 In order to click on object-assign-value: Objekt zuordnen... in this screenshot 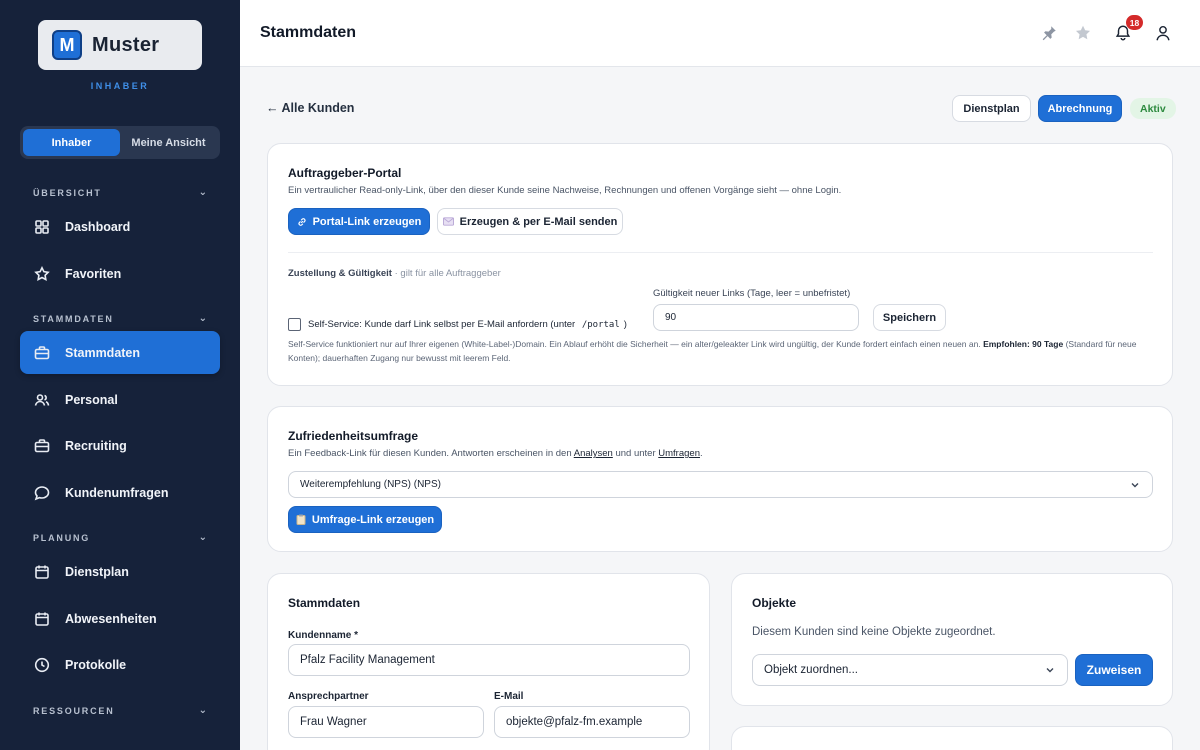, I will do `click(811, 670)`.